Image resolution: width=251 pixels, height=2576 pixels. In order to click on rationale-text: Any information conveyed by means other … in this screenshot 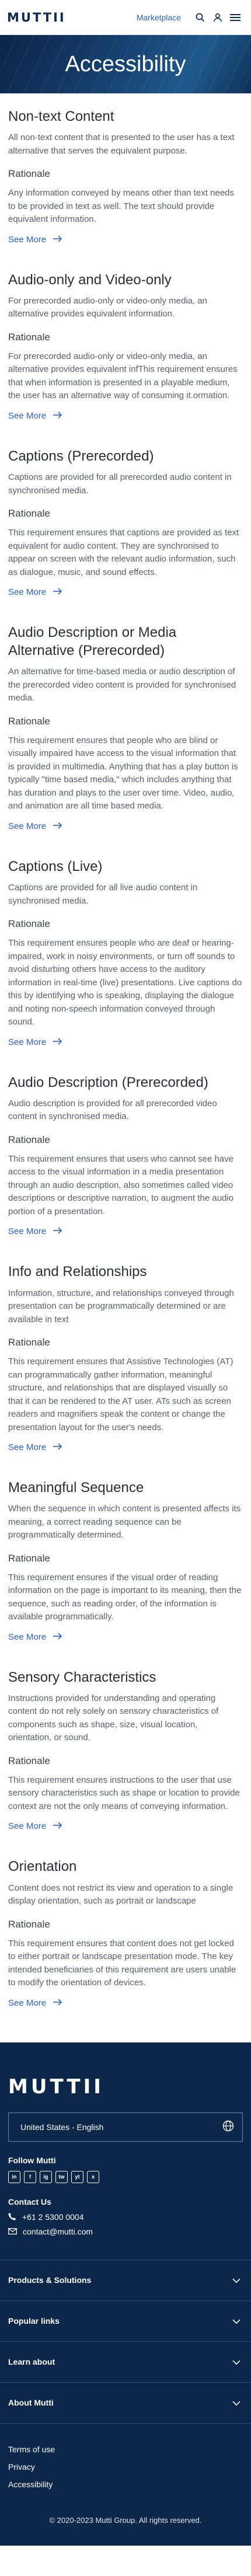, I will do `click(121, 207)`.